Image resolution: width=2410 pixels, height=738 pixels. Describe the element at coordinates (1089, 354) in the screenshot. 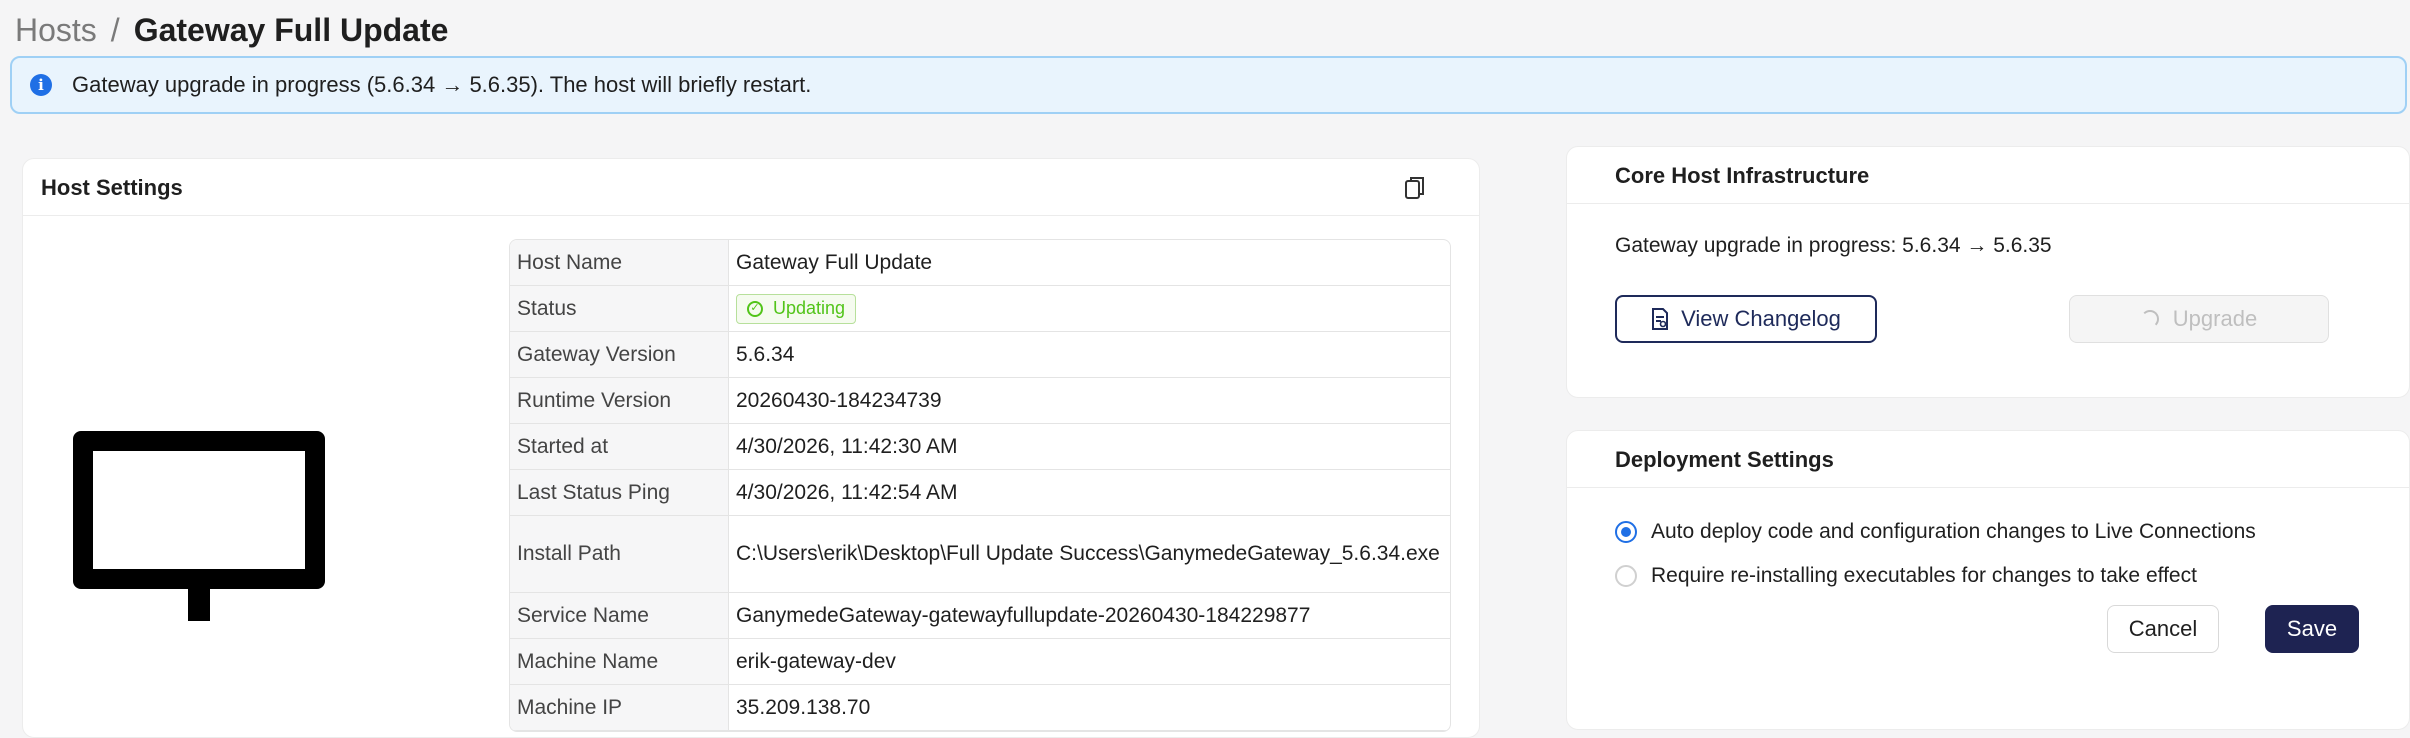

I see `property-value: 5.6.34` at that location.